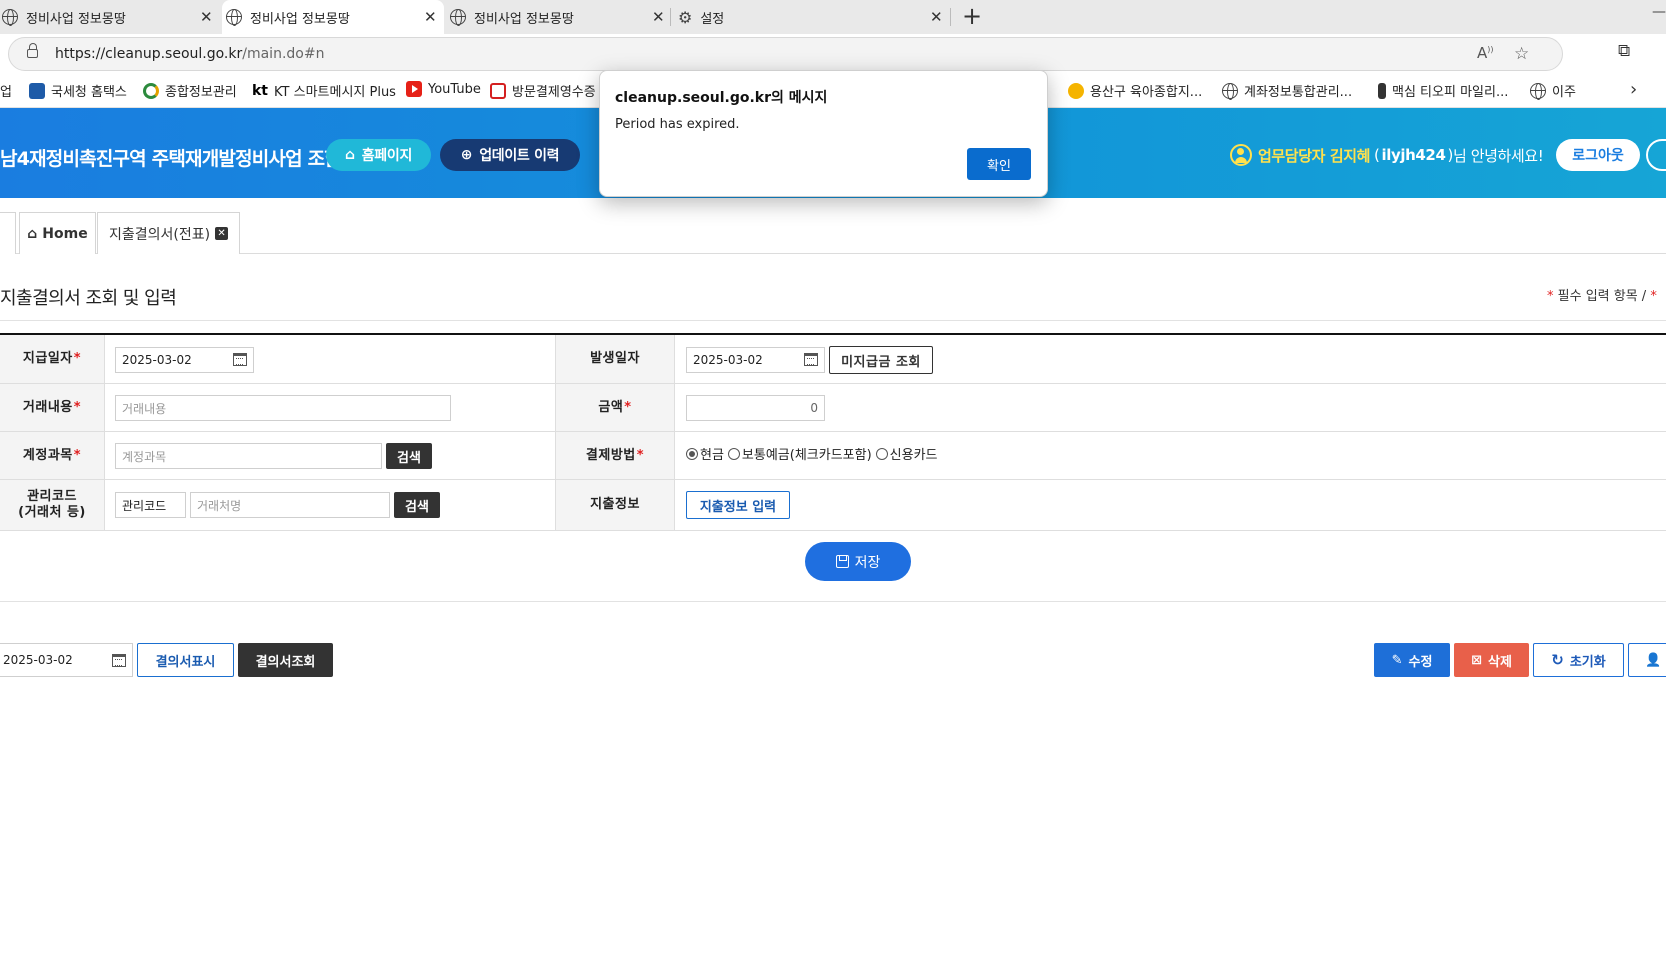 The image size is (1666, 957). Describe the element at coordinates (222, 233) in the screenshot. I see `close-page-tab-icon: ✕` at that location.